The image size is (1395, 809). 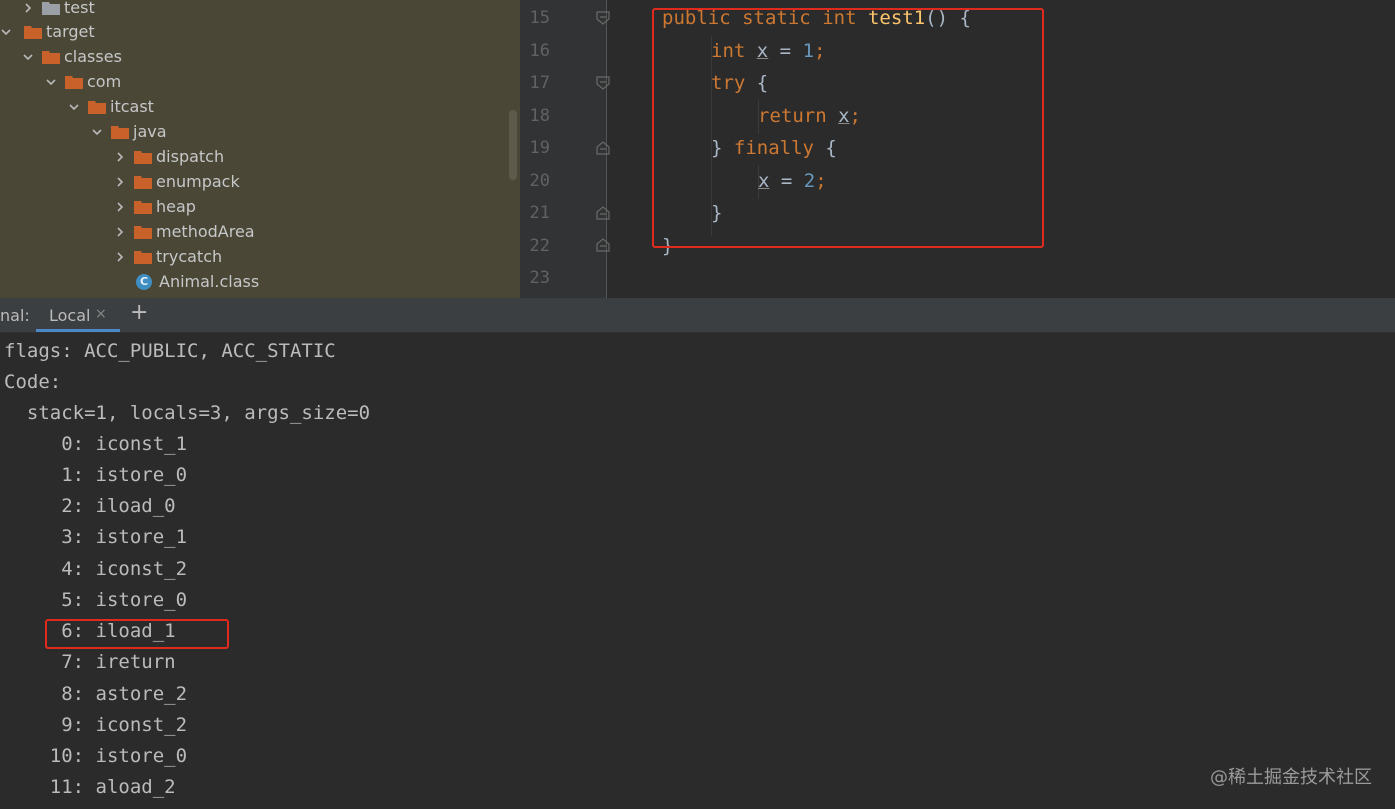 What do you see at coordinates (96, 569) in the screenshot?
I see `terminal-line: 4: iconst_2` at bounding box center [96, 569].